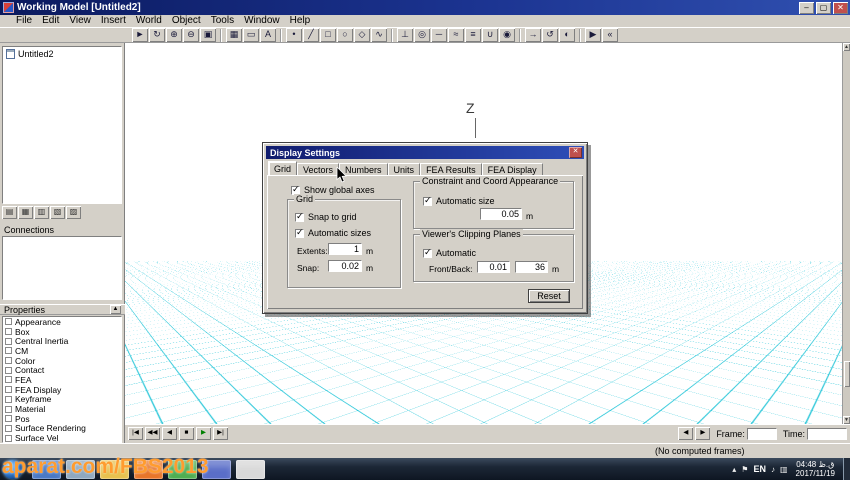 The height and width of the screenshot is (480, 850). Describe the element at coordinates (333, 232) in the screenshot. I see `automatic-sizes-checkbox: Automatic sizes` at that location.